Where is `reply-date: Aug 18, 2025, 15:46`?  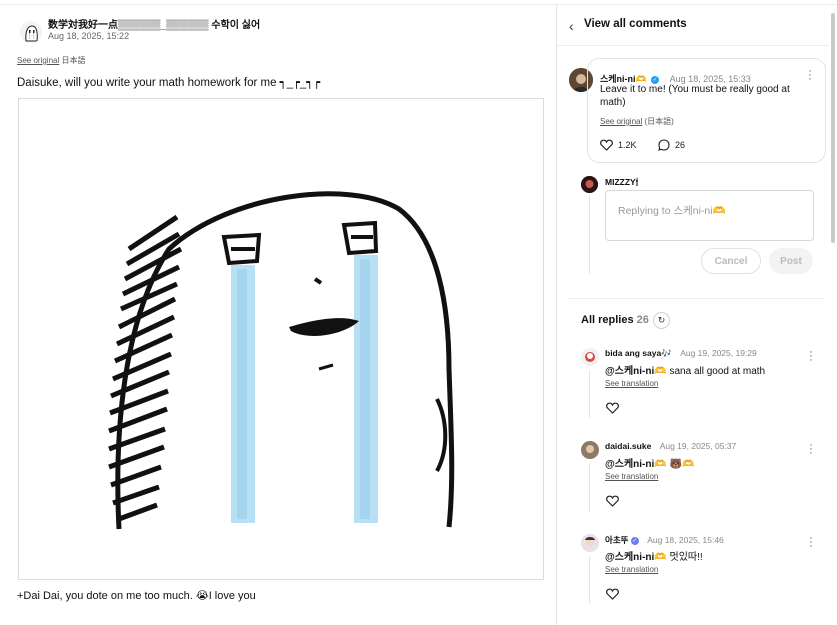 reply-date: Aug 18, 2025, 15:46 is located at coordinates (685, 540).